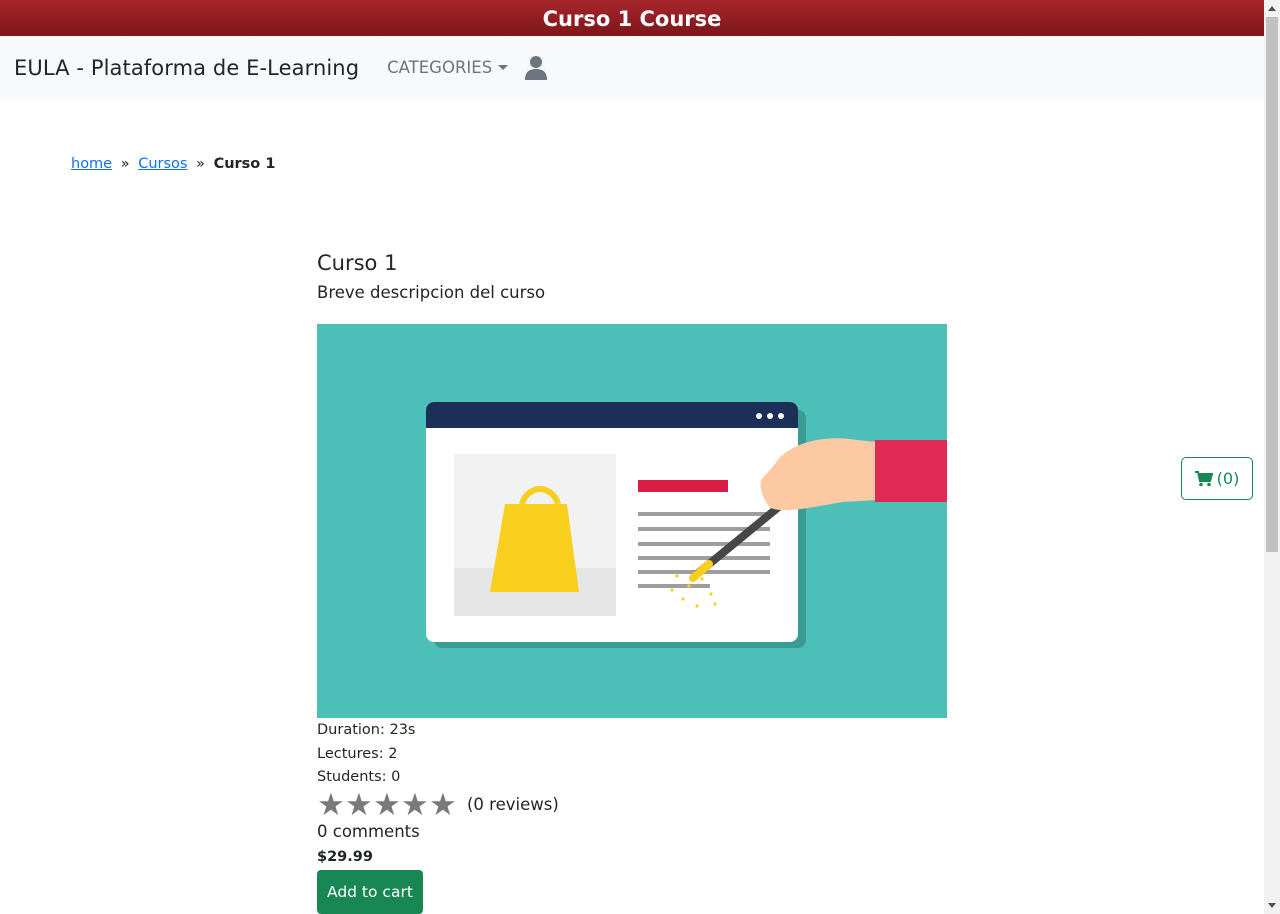 The height and width of the screenshot is (914, 1280). Describe the element at coordinates (632, 804) in the screenshot. I see `rating-row: ★ ★ ★ ★ ★ (0 reviews)` at that location.